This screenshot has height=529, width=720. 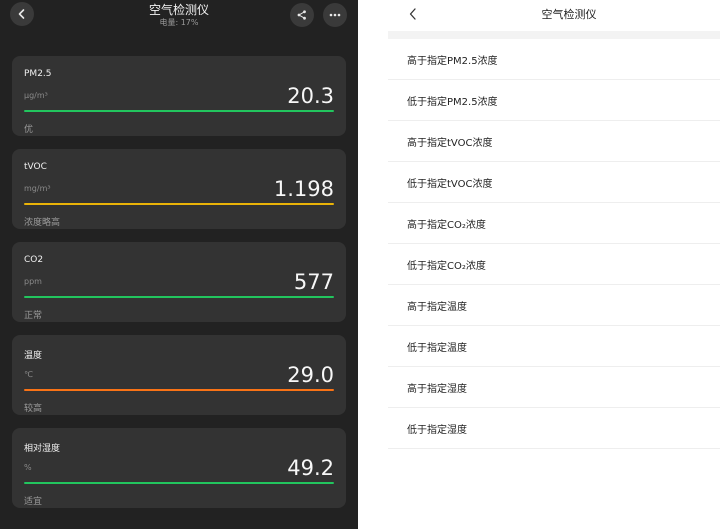 I want to click on condition-option: 低于指定湿度, so click(x=554, y=428).